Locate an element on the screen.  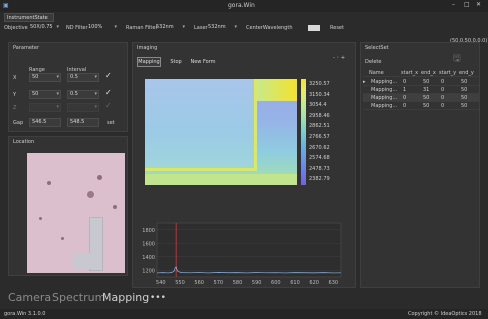
location-title: Location is located at coordinates (24, 142).